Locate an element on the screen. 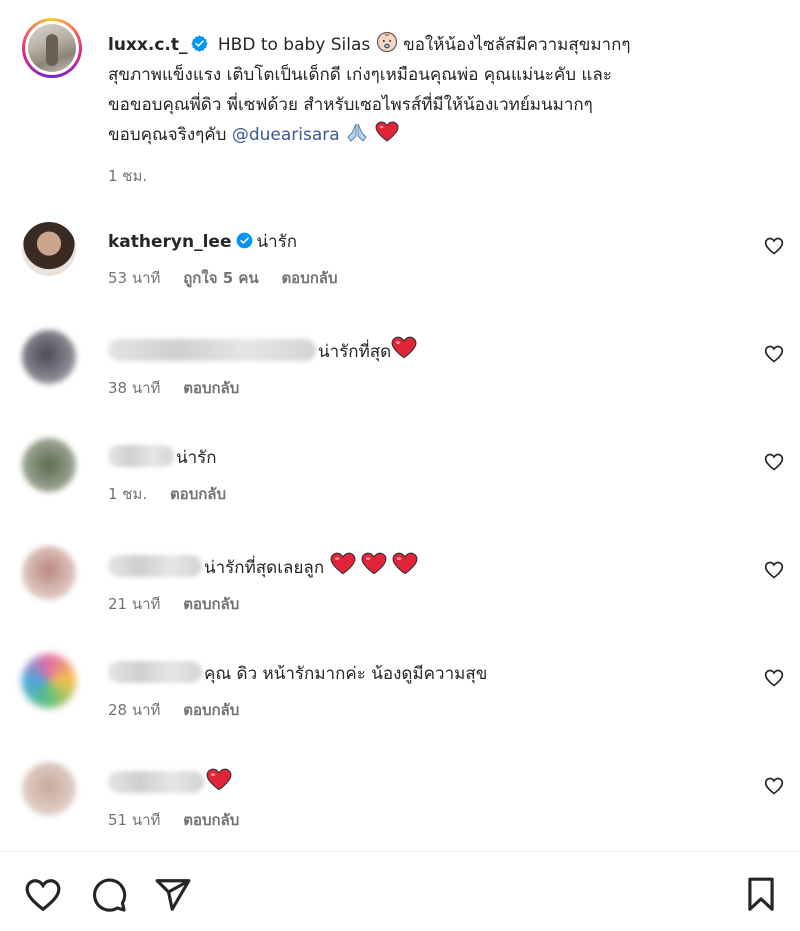 The width and height of the screenshot is (800, 931). comment-item: 51 นาที ตอบกลับ is located at coordinates (407, 807).